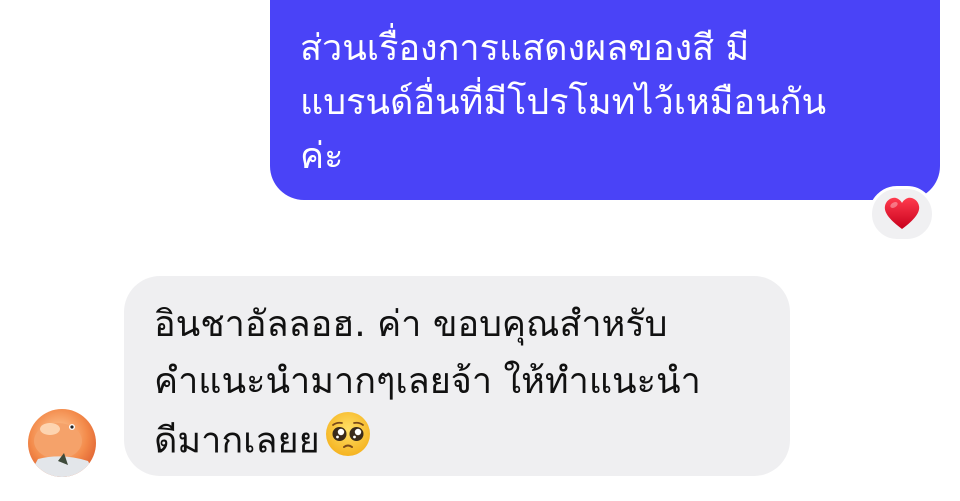  I want to click on message-line: อินชาอัลลอฮ. ค่า ขอบคุณสำหรับ, so click(411, 324).